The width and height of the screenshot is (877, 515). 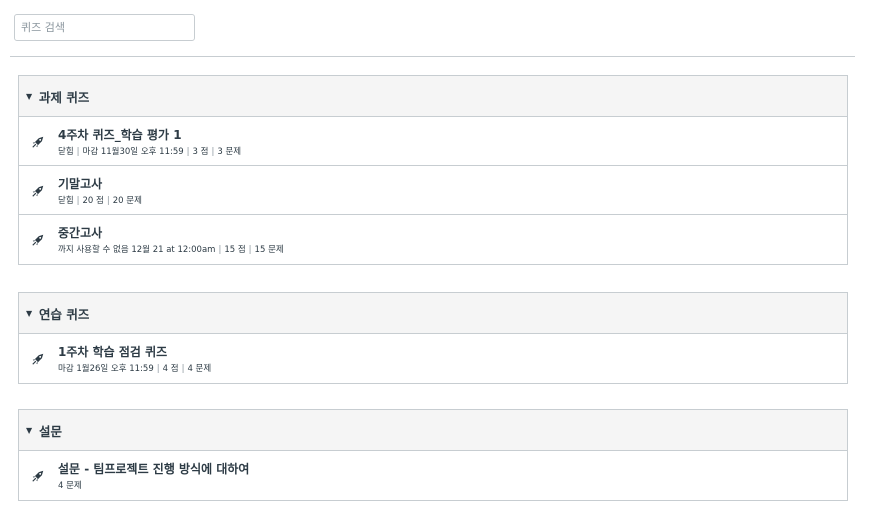 I want to click on quiz-points: 4 점, so click(x=170, y=369).